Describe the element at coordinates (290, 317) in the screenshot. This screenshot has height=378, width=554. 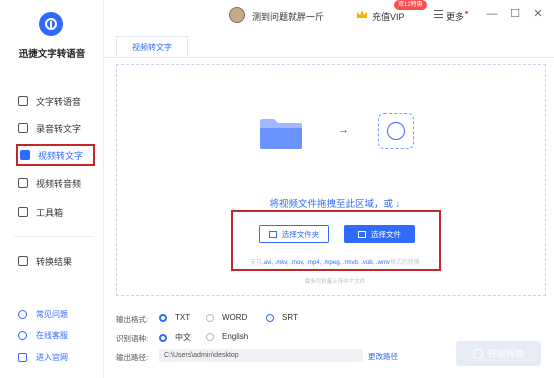
I see `format-srt-label: SRT` at that location.